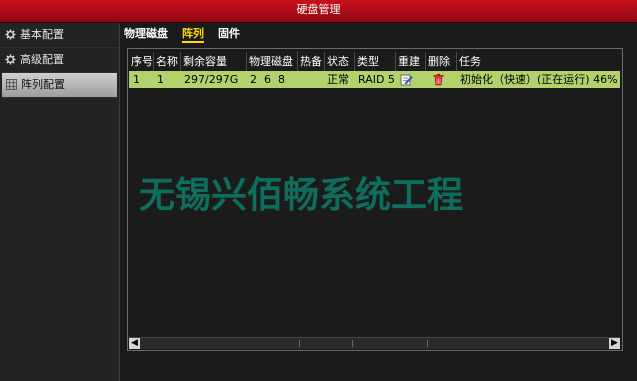 This screenshot has height=381, width=637. Describe the element at coordinates (43, 84) in the screenshot. I see `sidebar-item-label: 阵列配置` at that location.